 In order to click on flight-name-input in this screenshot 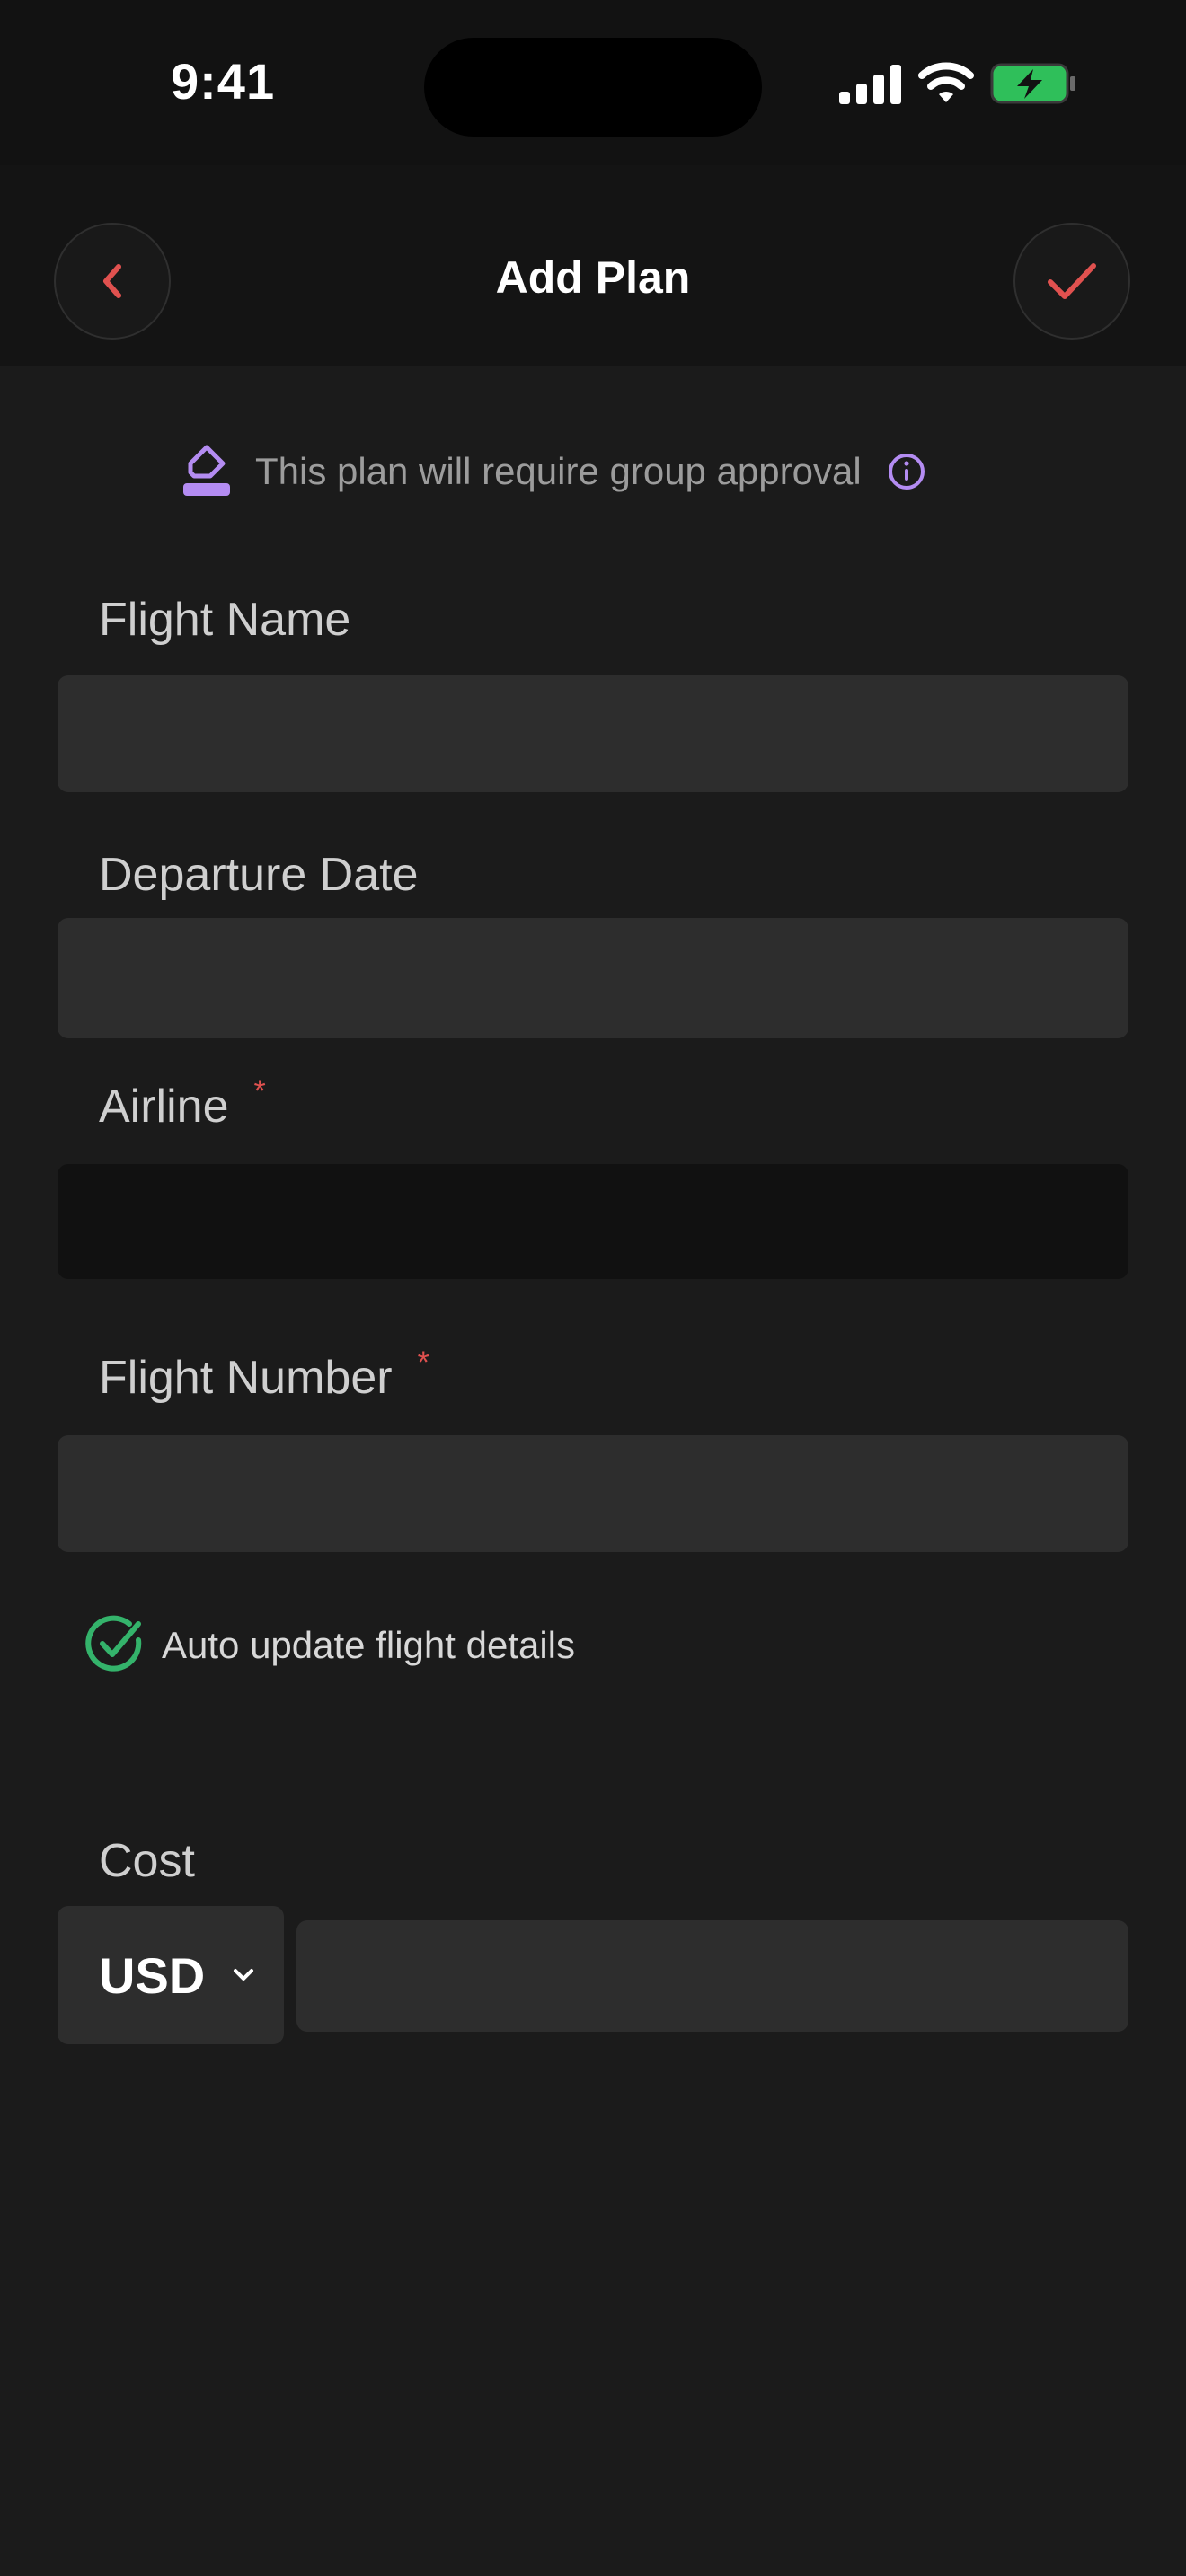, I will do `click(593, 733)`.